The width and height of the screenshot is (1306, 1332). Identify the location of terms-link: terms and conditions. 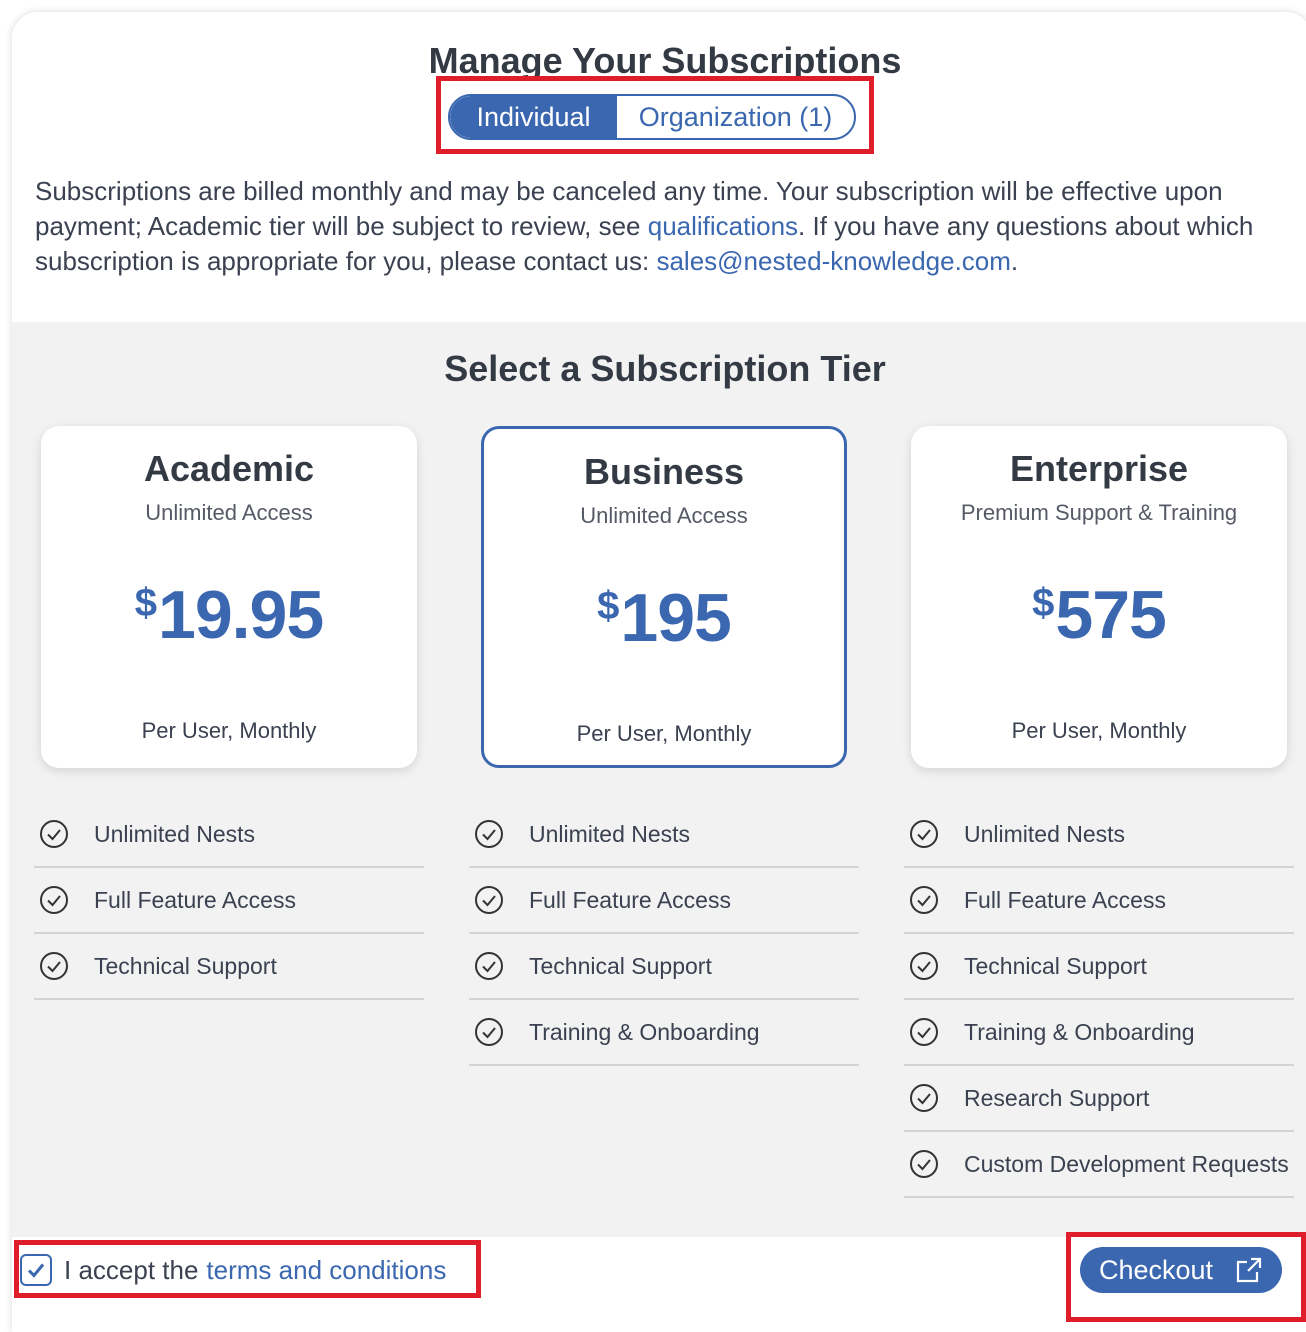
(326, 1270).